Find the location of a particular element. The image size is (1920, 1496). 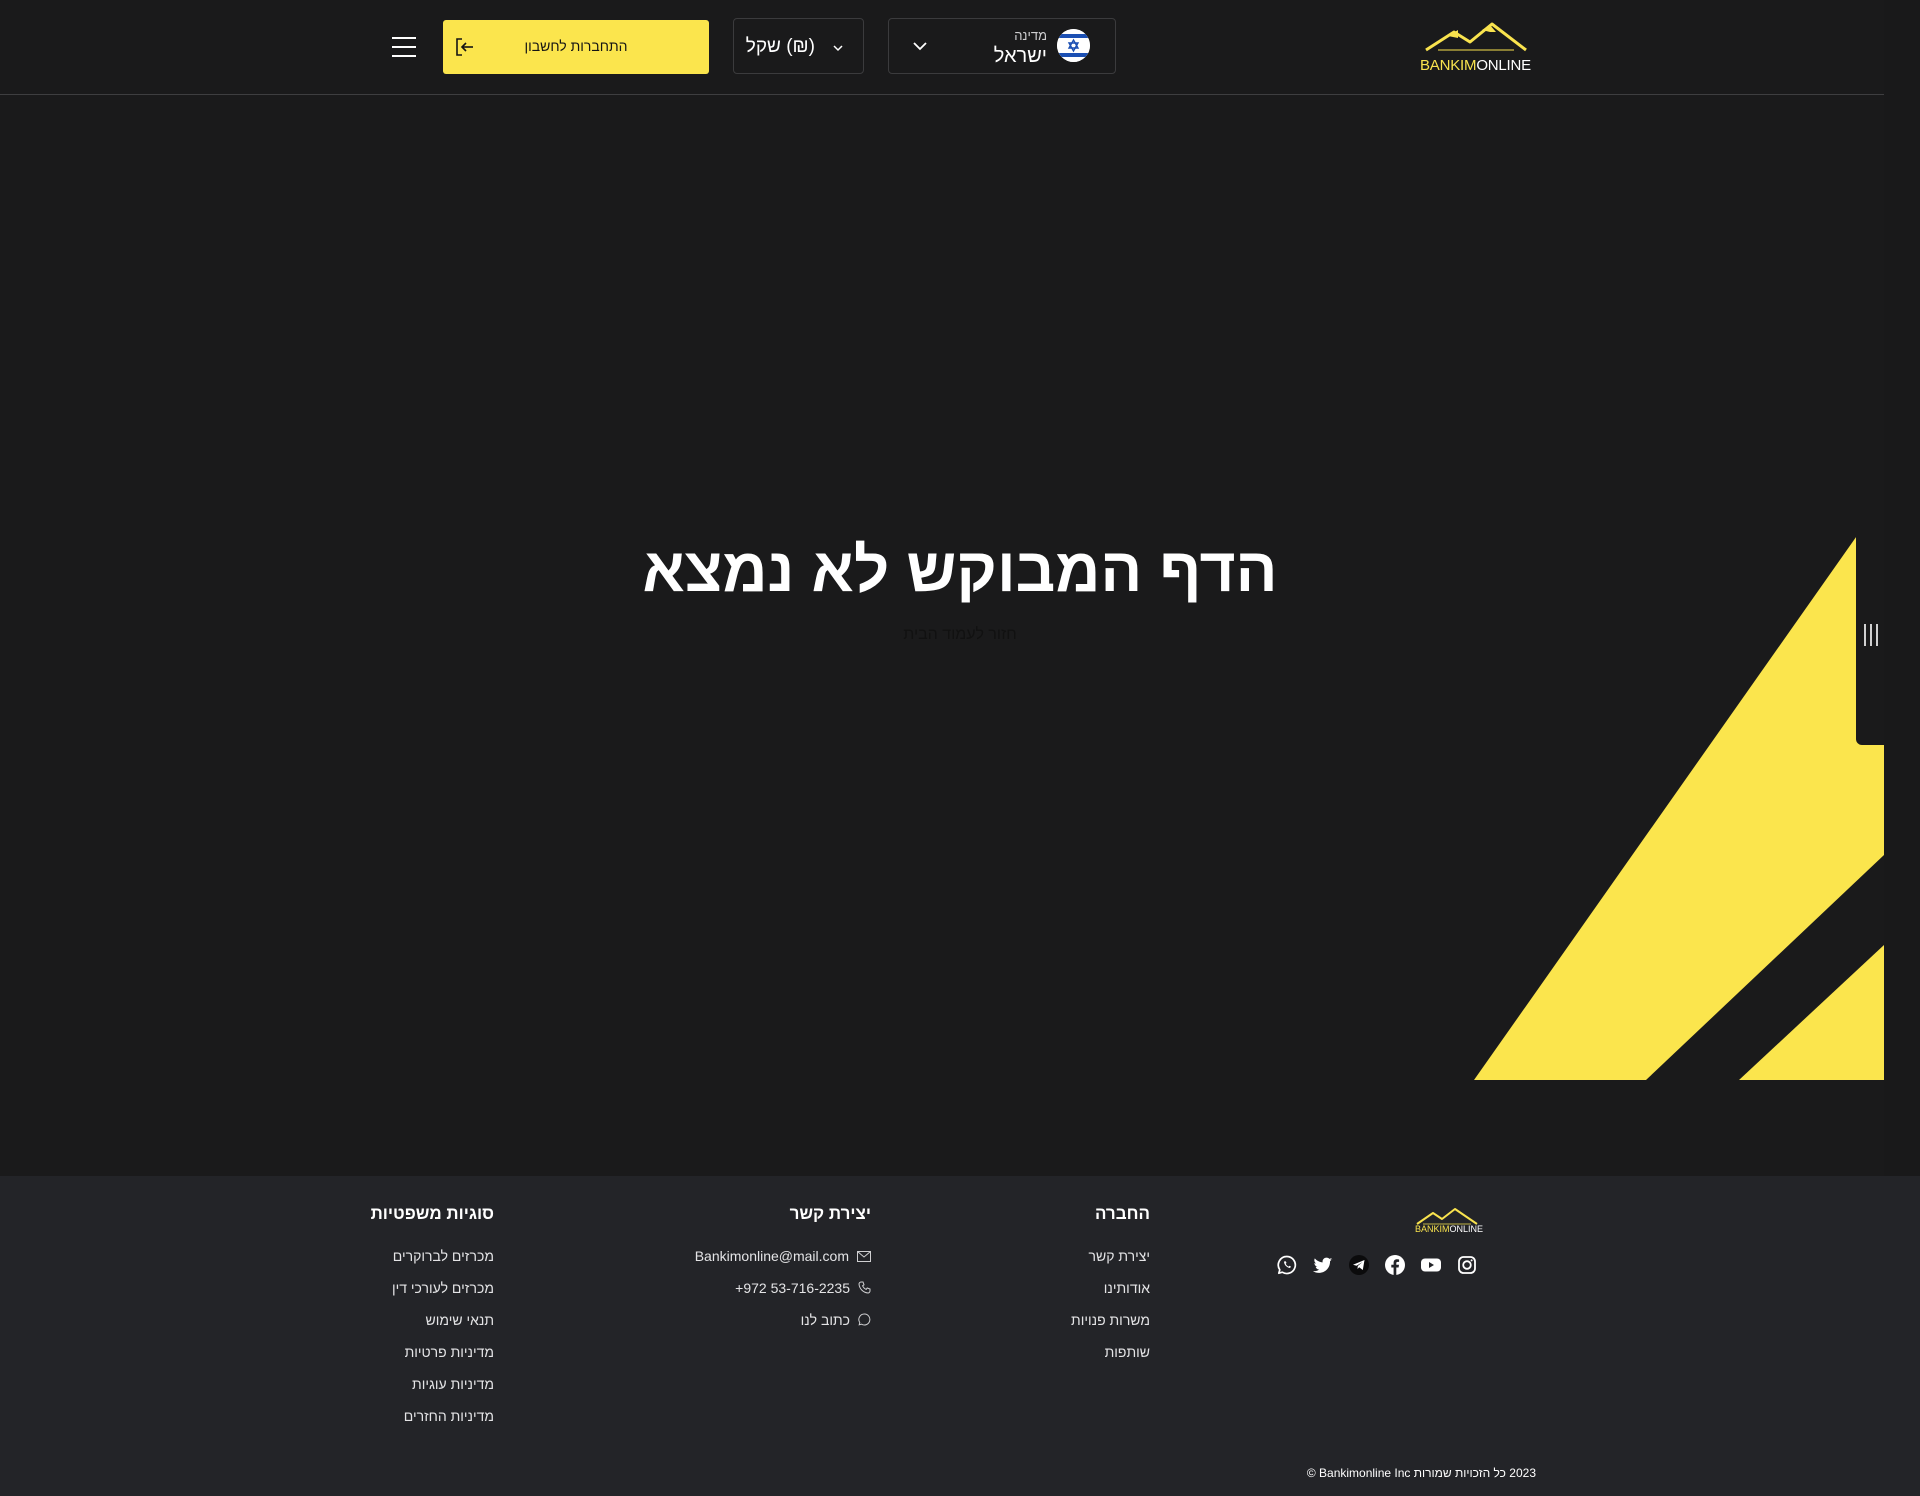

phone-icon is located at coordinates (864, 1289).